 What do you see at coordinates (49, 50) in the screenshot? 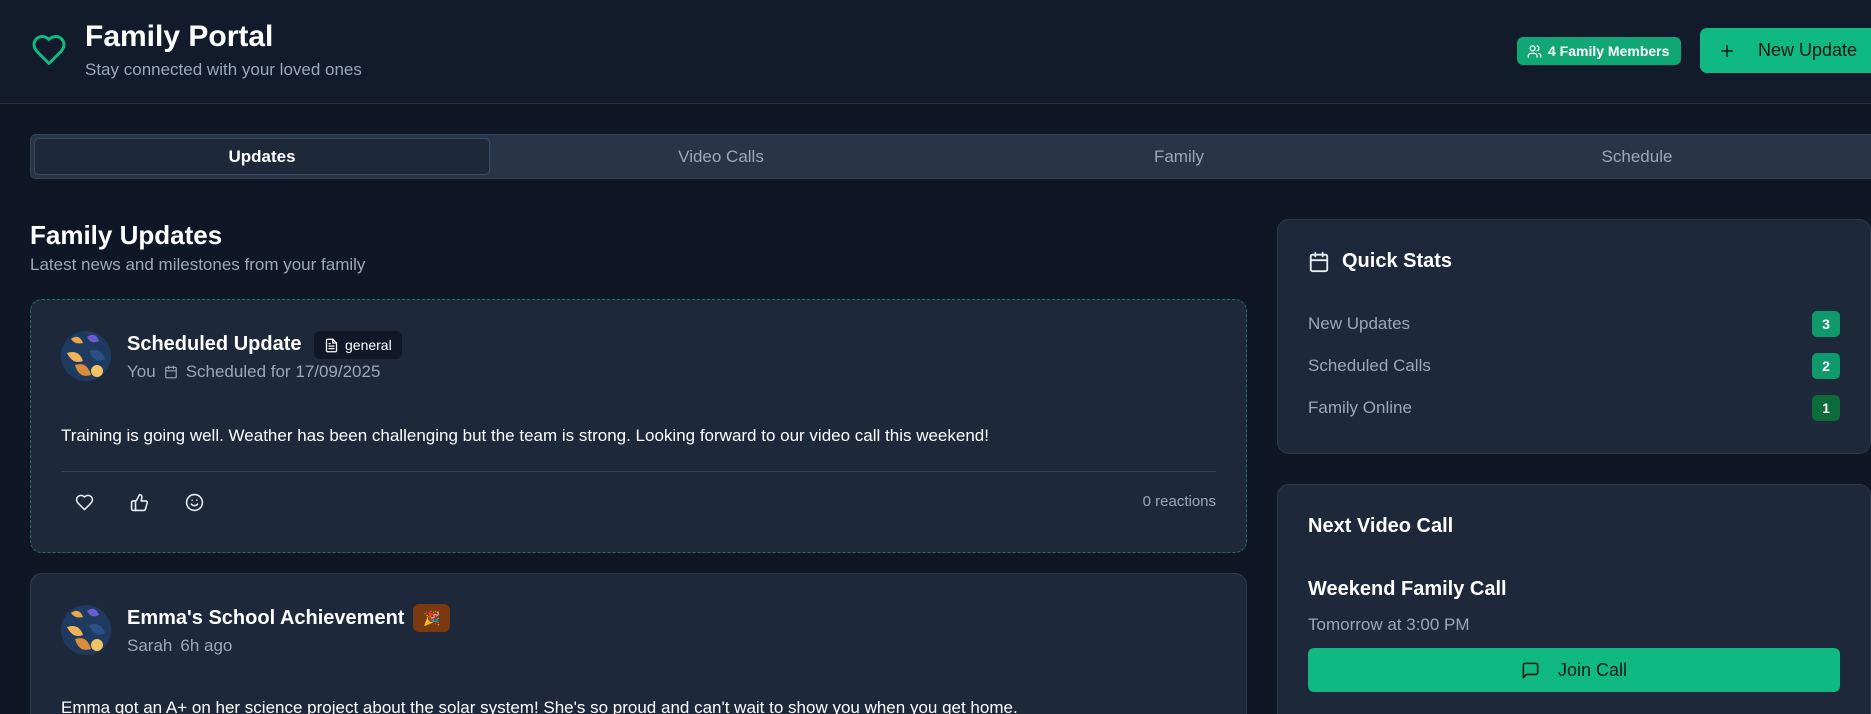
I see `heart-logo-icon` at bounding box center [49, 50].